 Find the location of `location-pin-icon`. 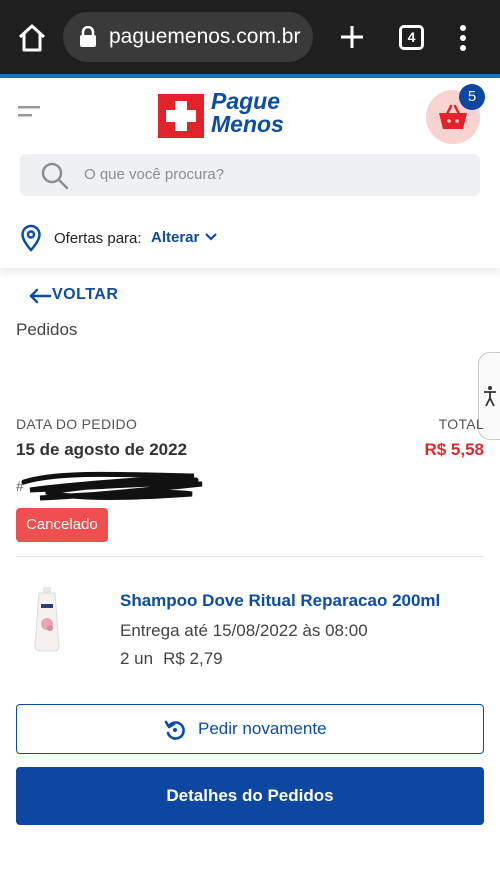

location-pin-icon is located at coordinates (31, 238).